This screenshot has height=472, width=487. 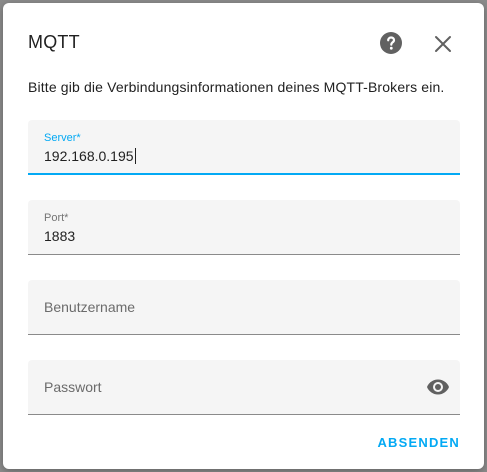 I want to click on server-value: 192.168.0.195, so click(x=89, y=156).